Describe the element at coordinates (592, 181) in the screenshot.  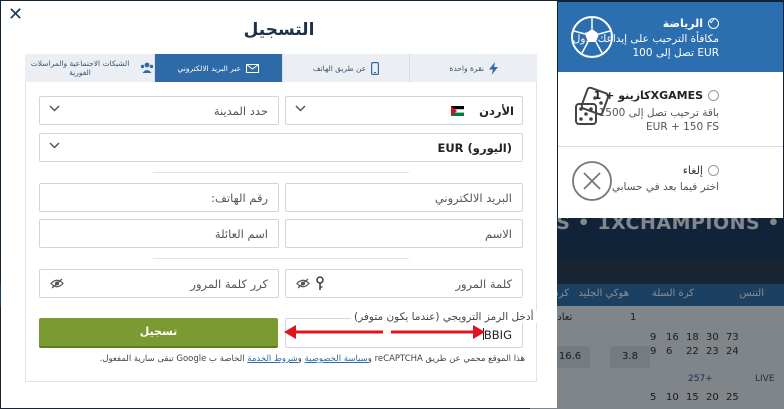
I see `cancel-circle-icon` at that location.